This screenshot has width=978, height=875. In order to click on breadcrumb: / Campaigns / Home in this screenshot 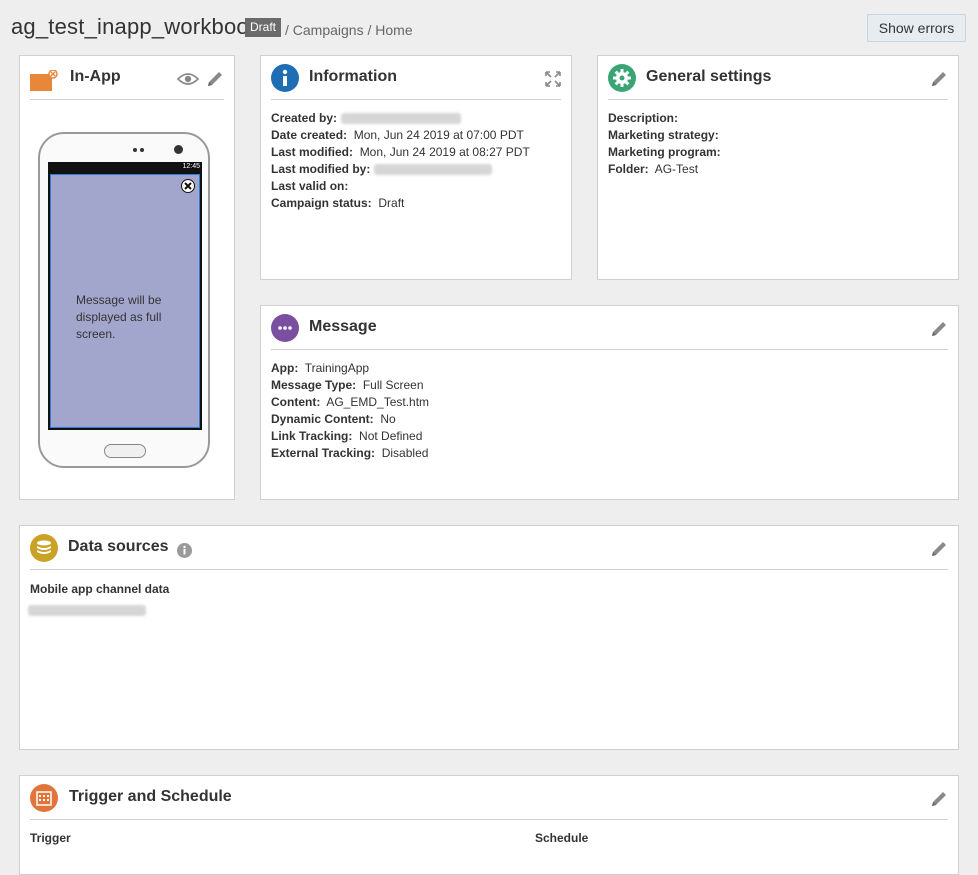, I will do `click(349, 30)`.